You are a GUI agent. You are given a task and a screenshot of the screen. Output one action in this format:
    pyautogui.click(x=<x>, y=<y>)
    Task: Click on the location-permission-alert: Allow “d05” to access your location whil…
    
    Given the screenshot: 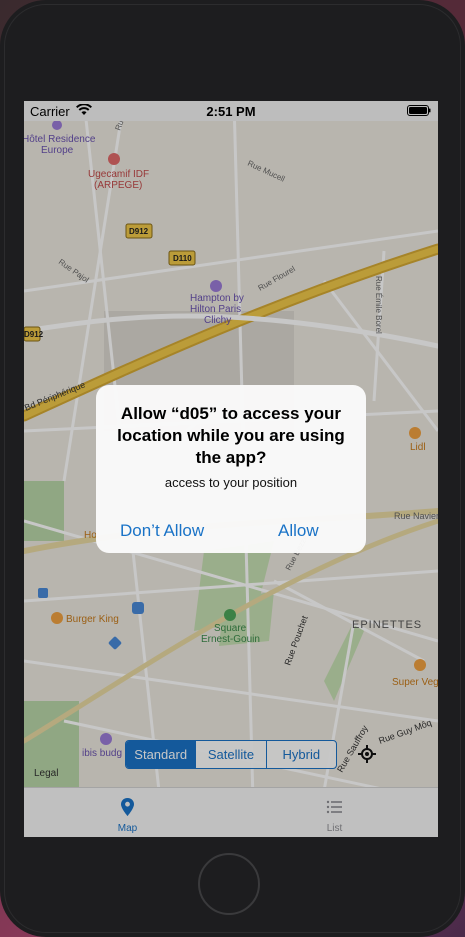 What is the action you would take?
    pyautogui.click(x=231, y=469)
    